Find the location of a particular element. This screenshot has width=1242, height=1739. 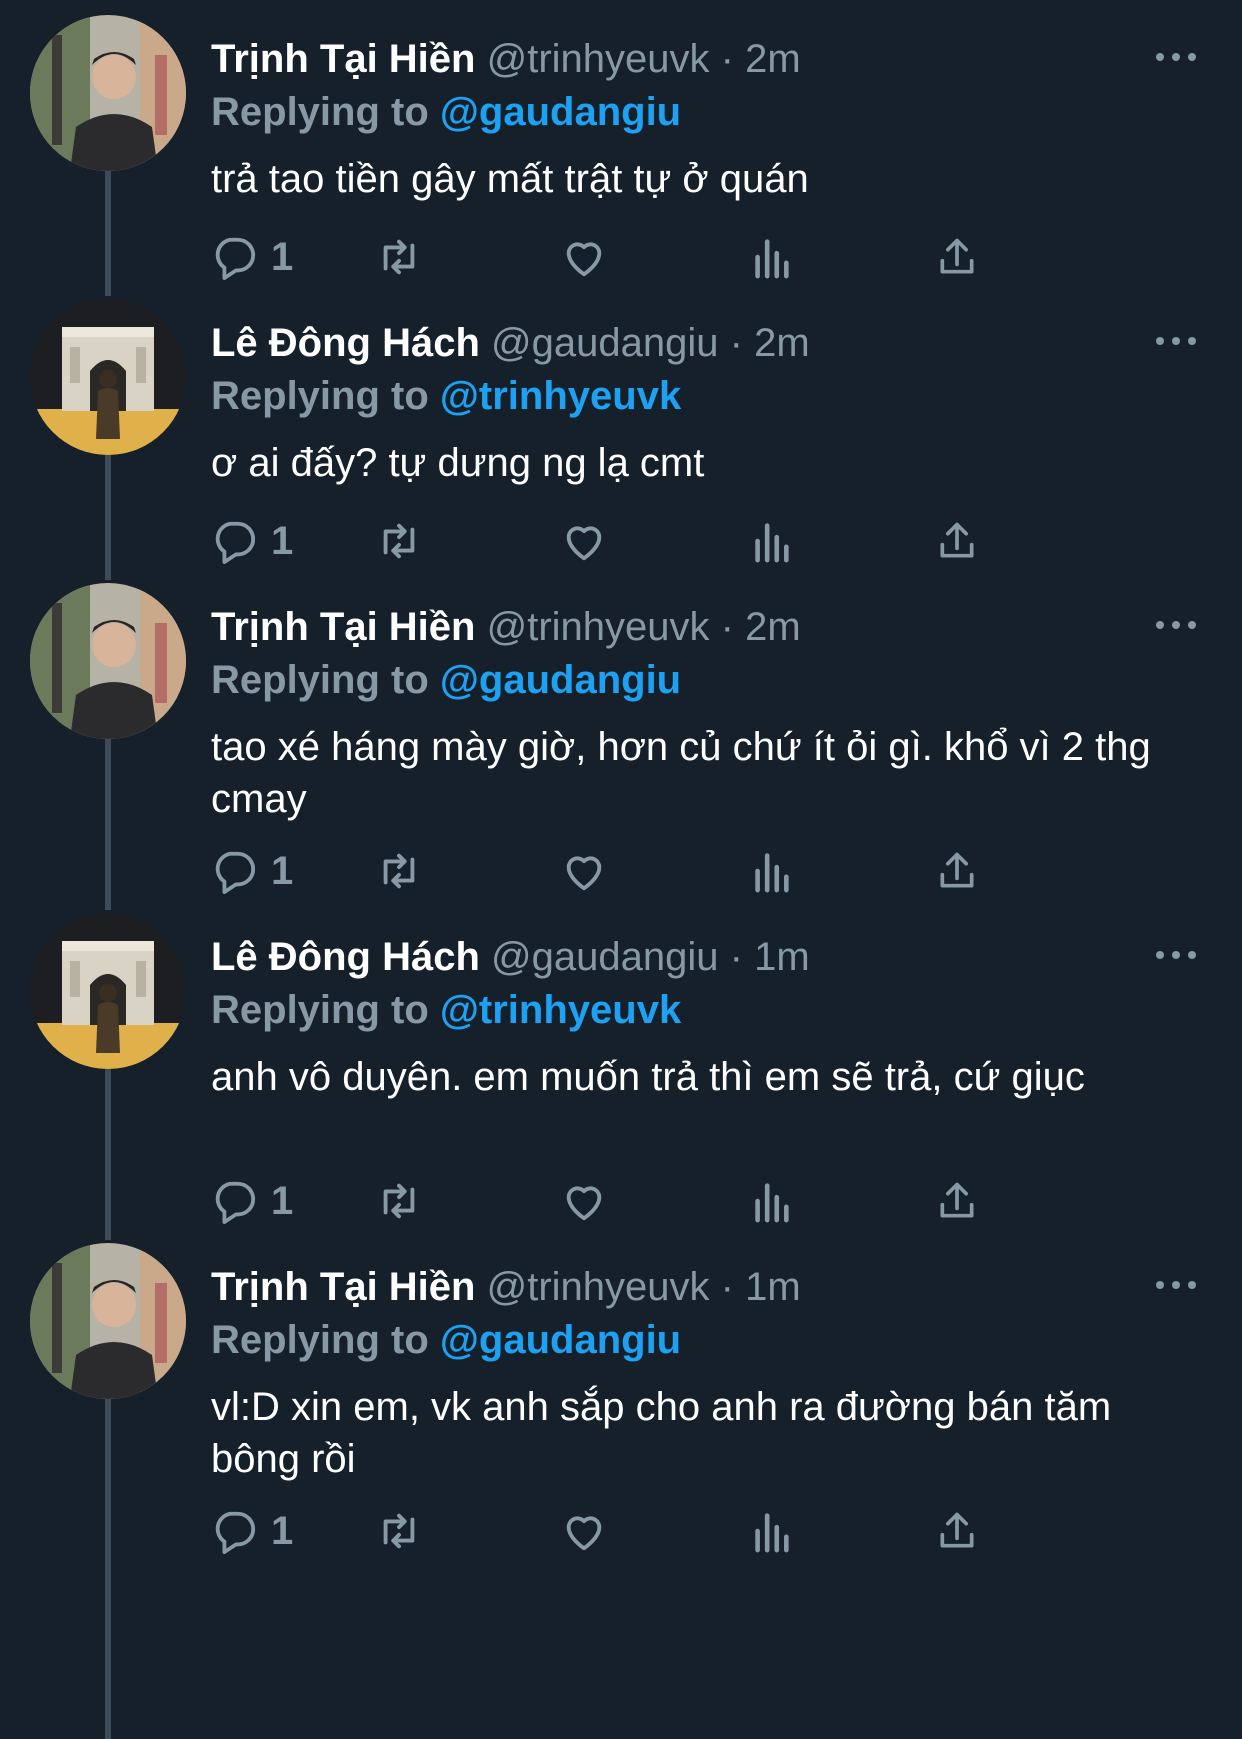

tweet-header: Trịnh Tại Hiền @trinhyeuvk · 1m is located at coordinates (506, 1287).